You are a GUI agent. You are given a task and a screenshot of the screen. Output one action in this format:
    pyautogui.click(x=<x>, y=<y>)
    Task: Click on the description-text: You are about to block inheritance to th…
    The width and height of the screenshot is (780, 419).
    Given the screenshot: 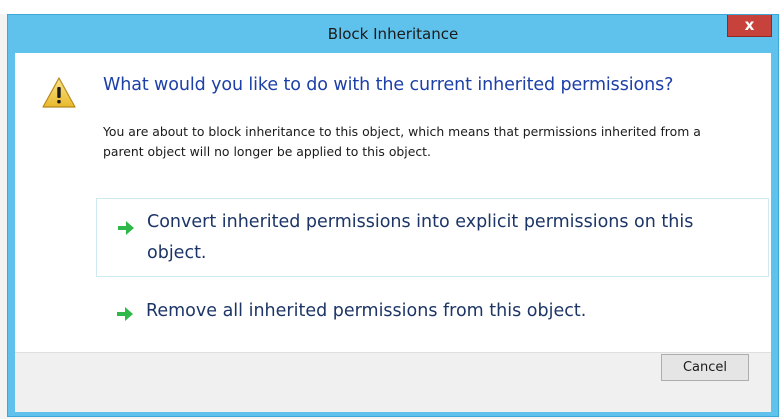 What is the action you would take?
    pyautogui.click(x=402, y=141)
    